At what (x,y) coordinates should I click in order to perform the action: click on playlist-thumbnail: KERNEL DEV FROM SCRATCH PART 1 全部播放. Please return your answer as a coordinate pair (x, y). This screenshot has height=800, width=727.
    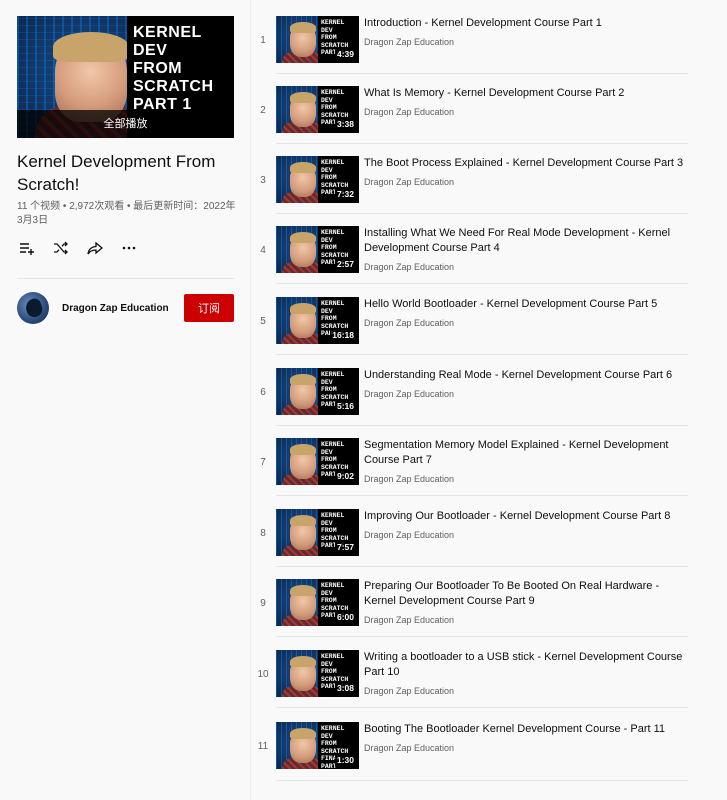
    Looking at the image, I should click on (125, 77).